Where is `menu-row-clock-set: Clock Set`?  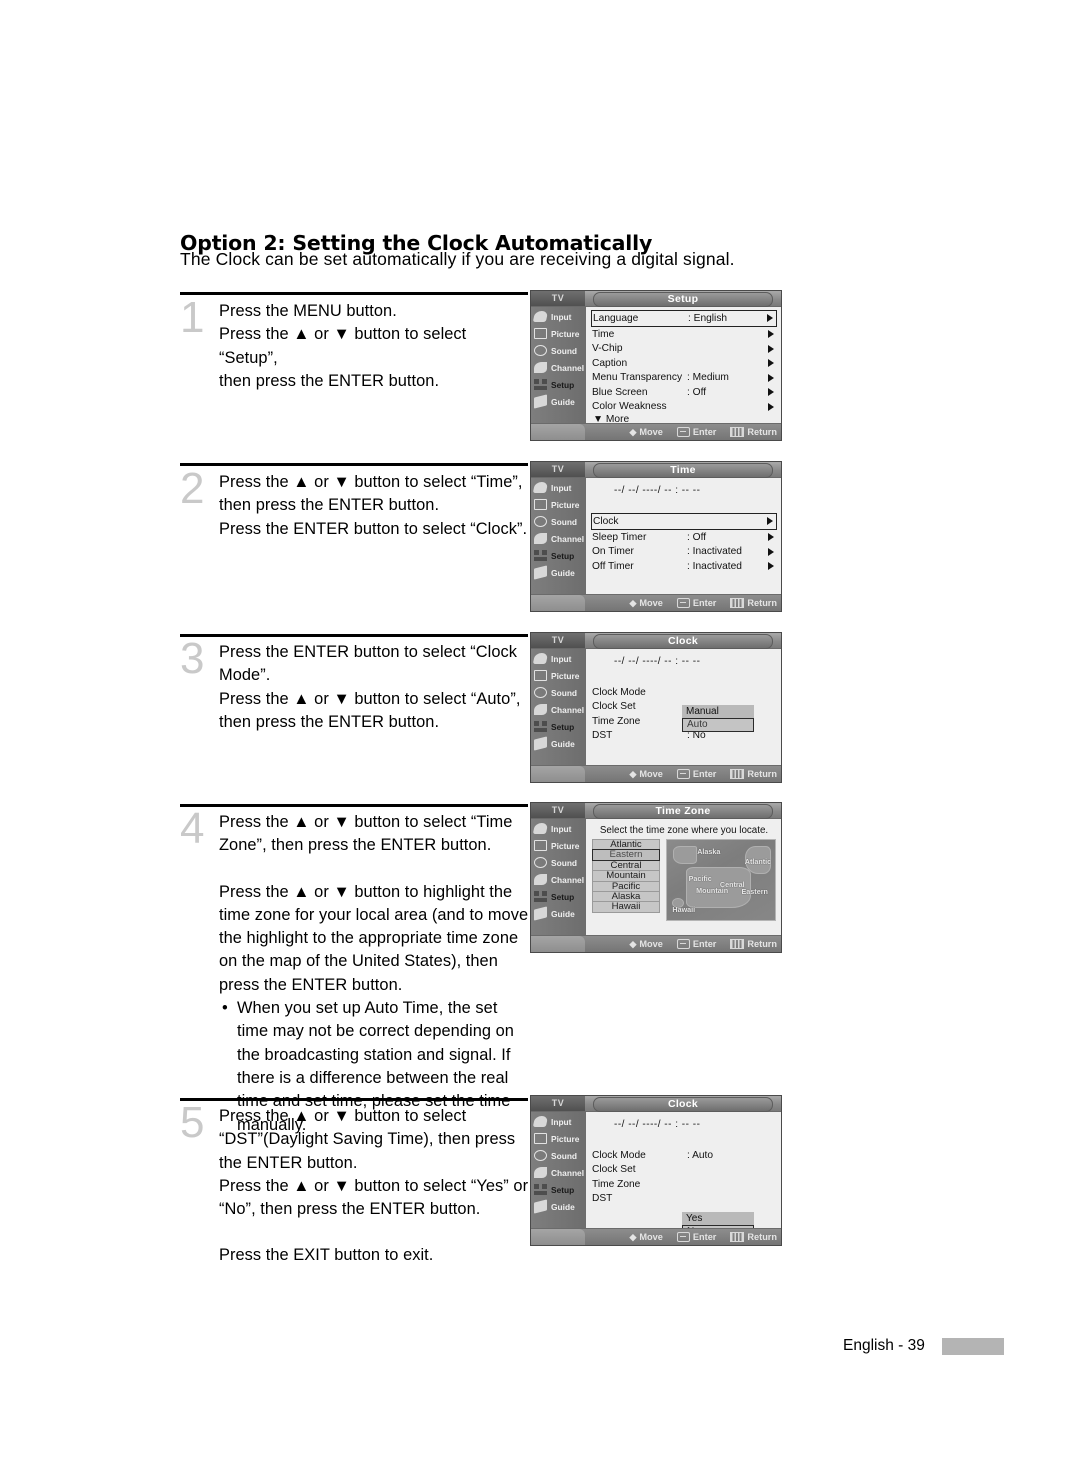 menu-row-clock-set: Clock Set is located at coordinates (684, 1170).